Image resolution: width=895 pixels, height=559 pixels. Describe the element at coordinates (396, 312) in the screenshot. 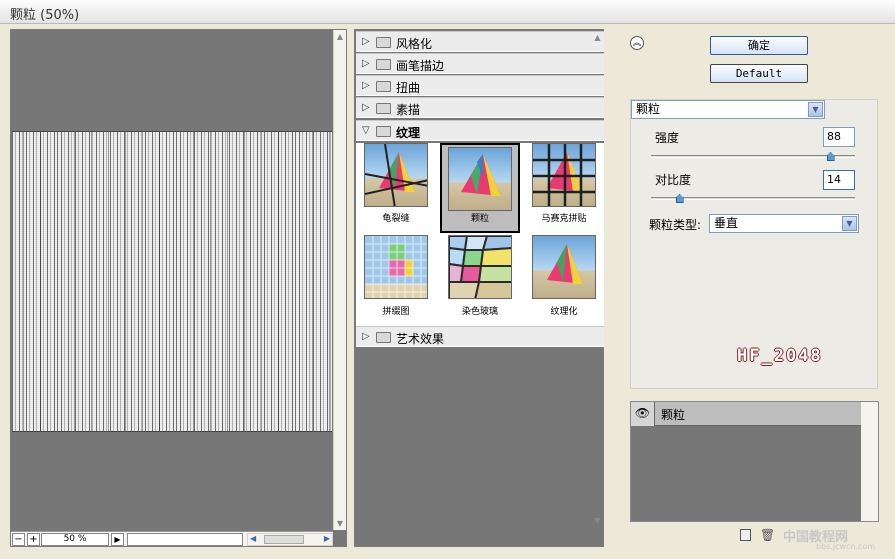

I see `thumb-label-patchwork: 拼缀图` at that location.